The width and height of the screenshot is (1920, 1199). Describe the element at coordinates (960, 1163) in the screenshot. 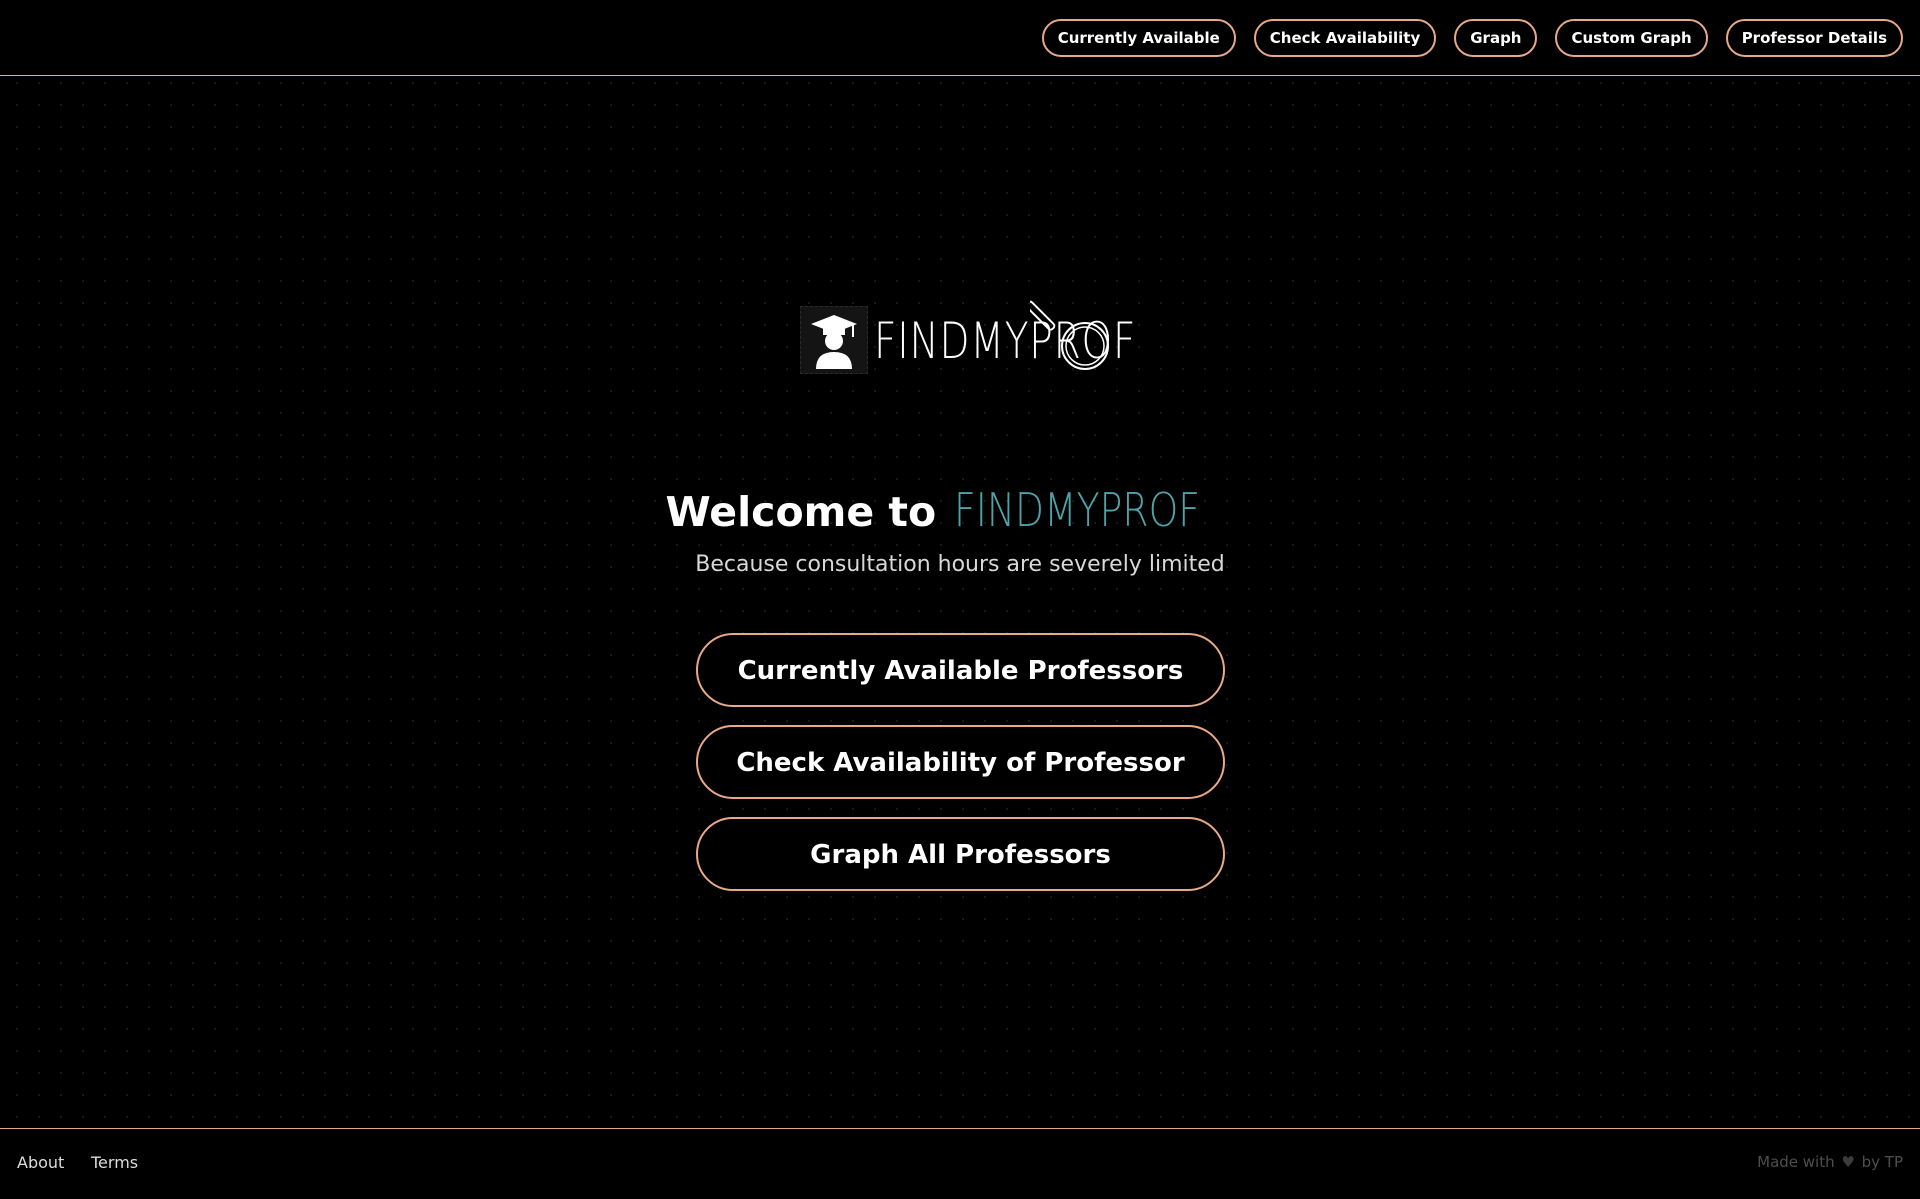

I see `footer: About Terms Made with ♥ by TP` at that location.